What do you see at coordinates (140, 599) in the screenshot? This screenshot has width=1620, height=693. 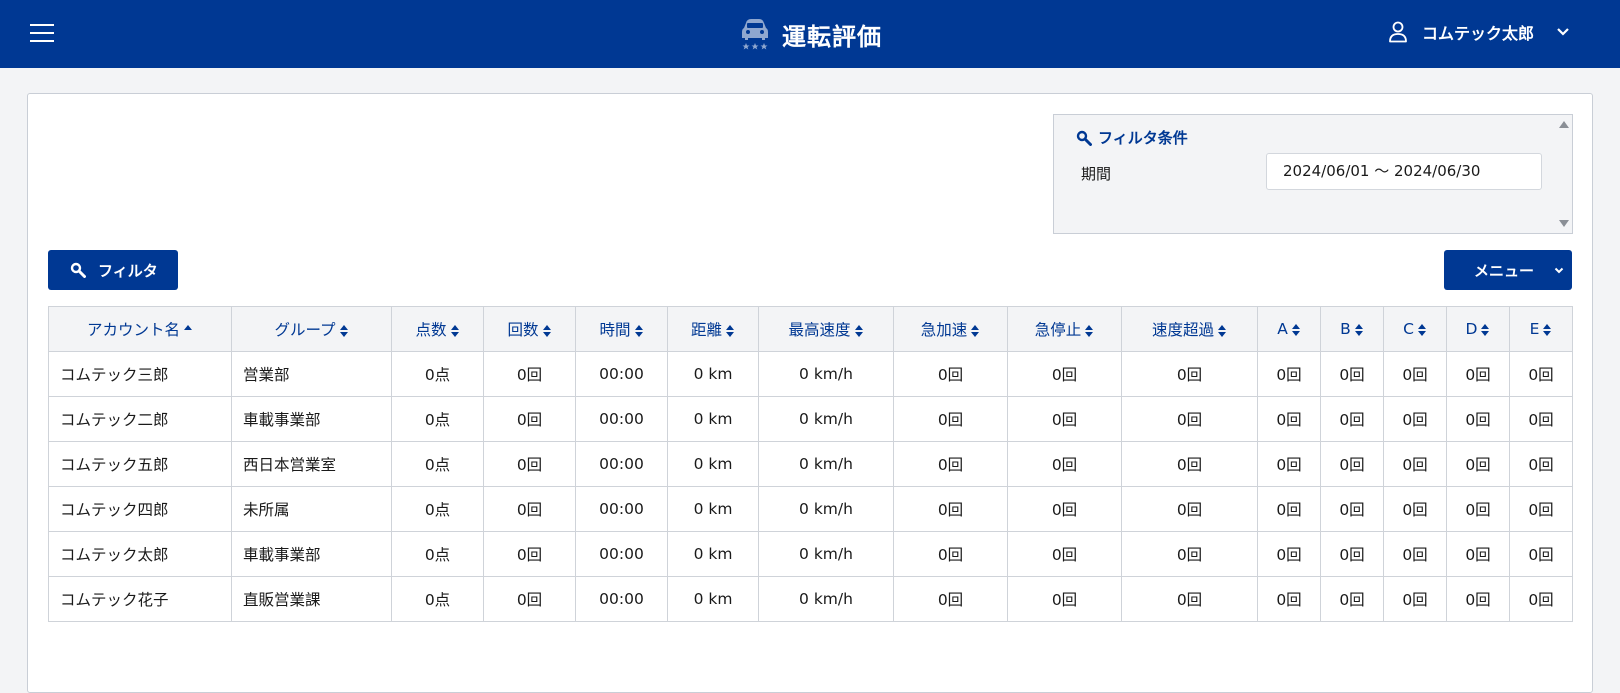 I see `account-name-cell: コムテック花子` at bounding box center [140, 599].